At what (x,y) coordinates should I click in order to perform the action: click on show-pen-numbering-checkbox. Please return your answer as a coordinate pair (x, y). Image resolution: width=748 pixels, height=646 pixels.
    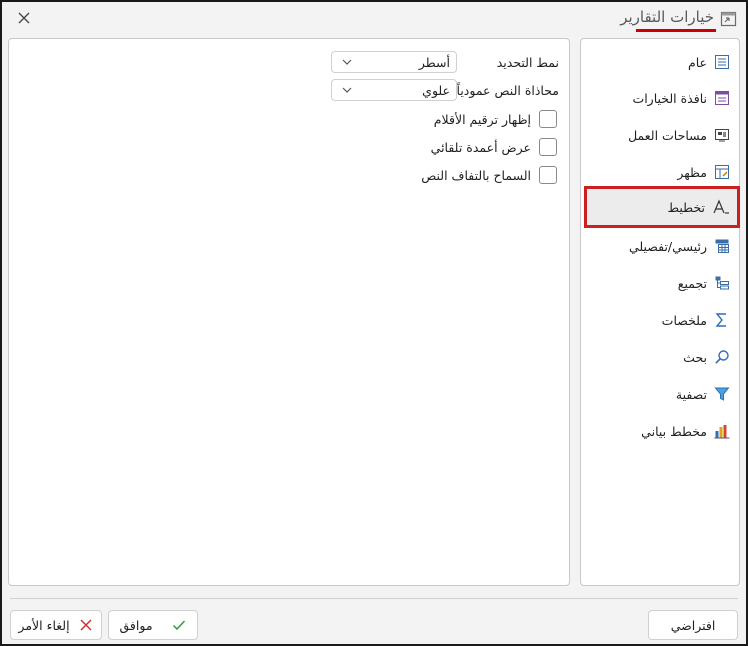
    Looking at the image, I should click on (548, 119).